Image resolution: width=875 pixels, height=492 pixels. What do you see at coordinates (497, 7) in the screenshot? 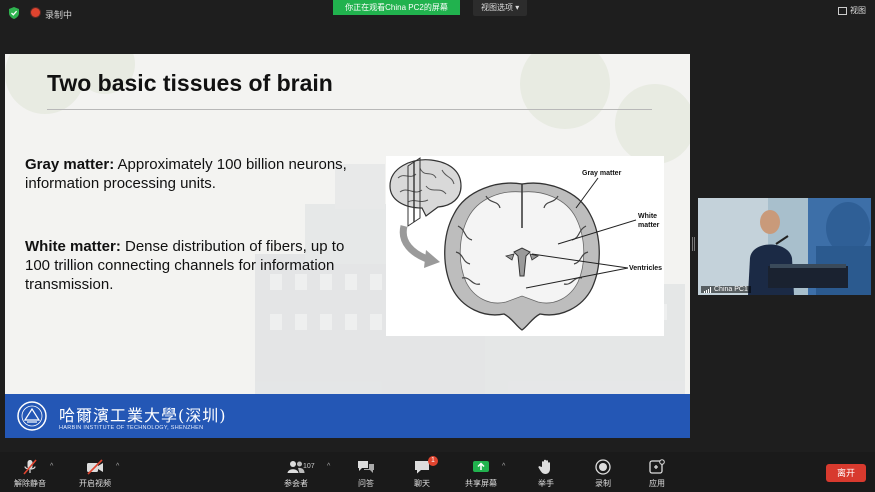
I see `view-options-label: 视图选项` at bounding box center [497, 7].